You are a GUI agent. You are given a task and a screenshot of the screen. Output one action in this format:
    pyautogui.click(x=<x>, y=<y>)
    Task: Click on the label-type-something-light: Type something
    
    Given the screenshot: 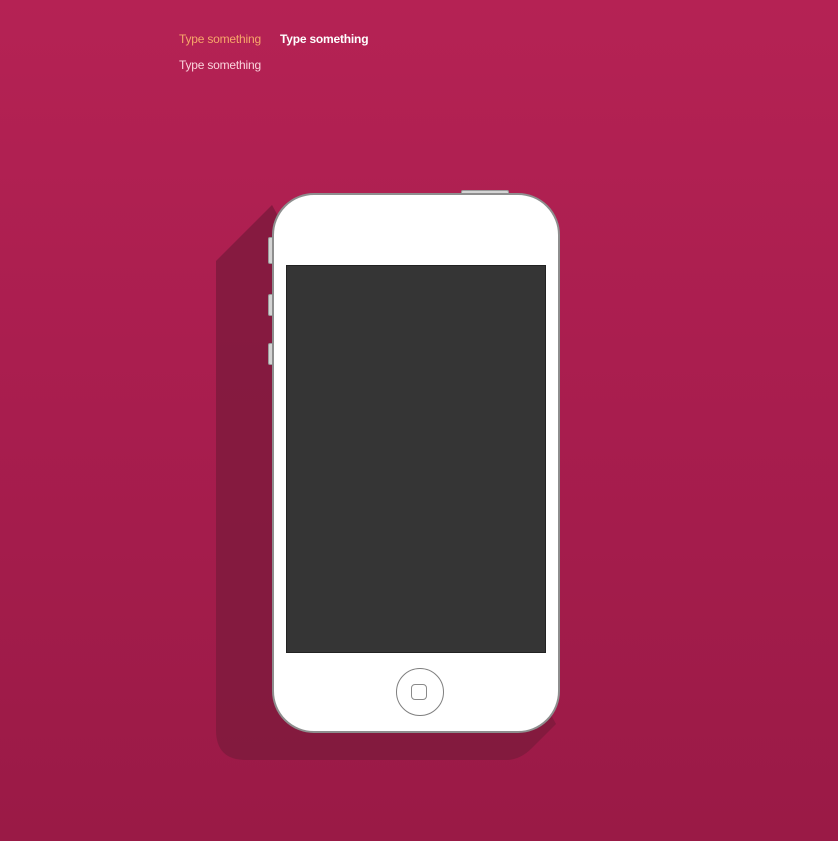 What is the action you would take?
    pyautogui.click(x=220, y=65)
    